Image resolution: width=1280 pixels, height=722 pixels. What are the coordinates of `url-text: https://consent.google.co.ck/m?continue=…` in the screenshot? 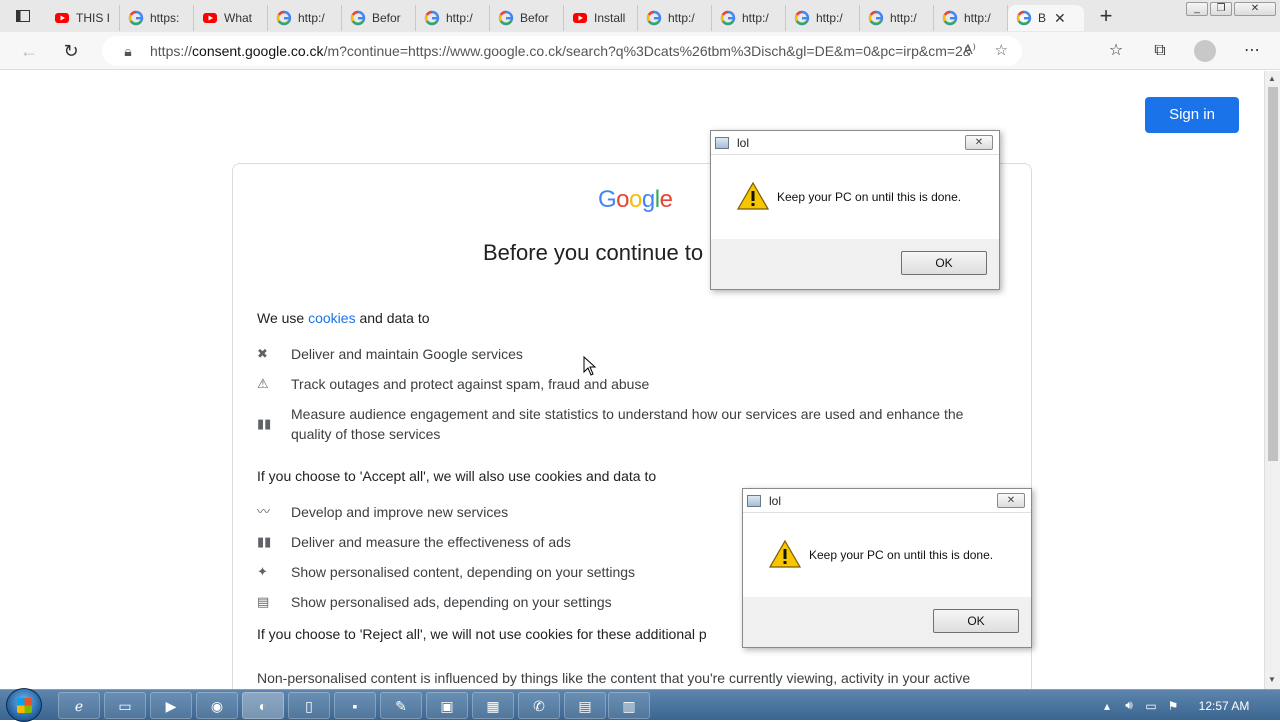 It's located at (560, 51).